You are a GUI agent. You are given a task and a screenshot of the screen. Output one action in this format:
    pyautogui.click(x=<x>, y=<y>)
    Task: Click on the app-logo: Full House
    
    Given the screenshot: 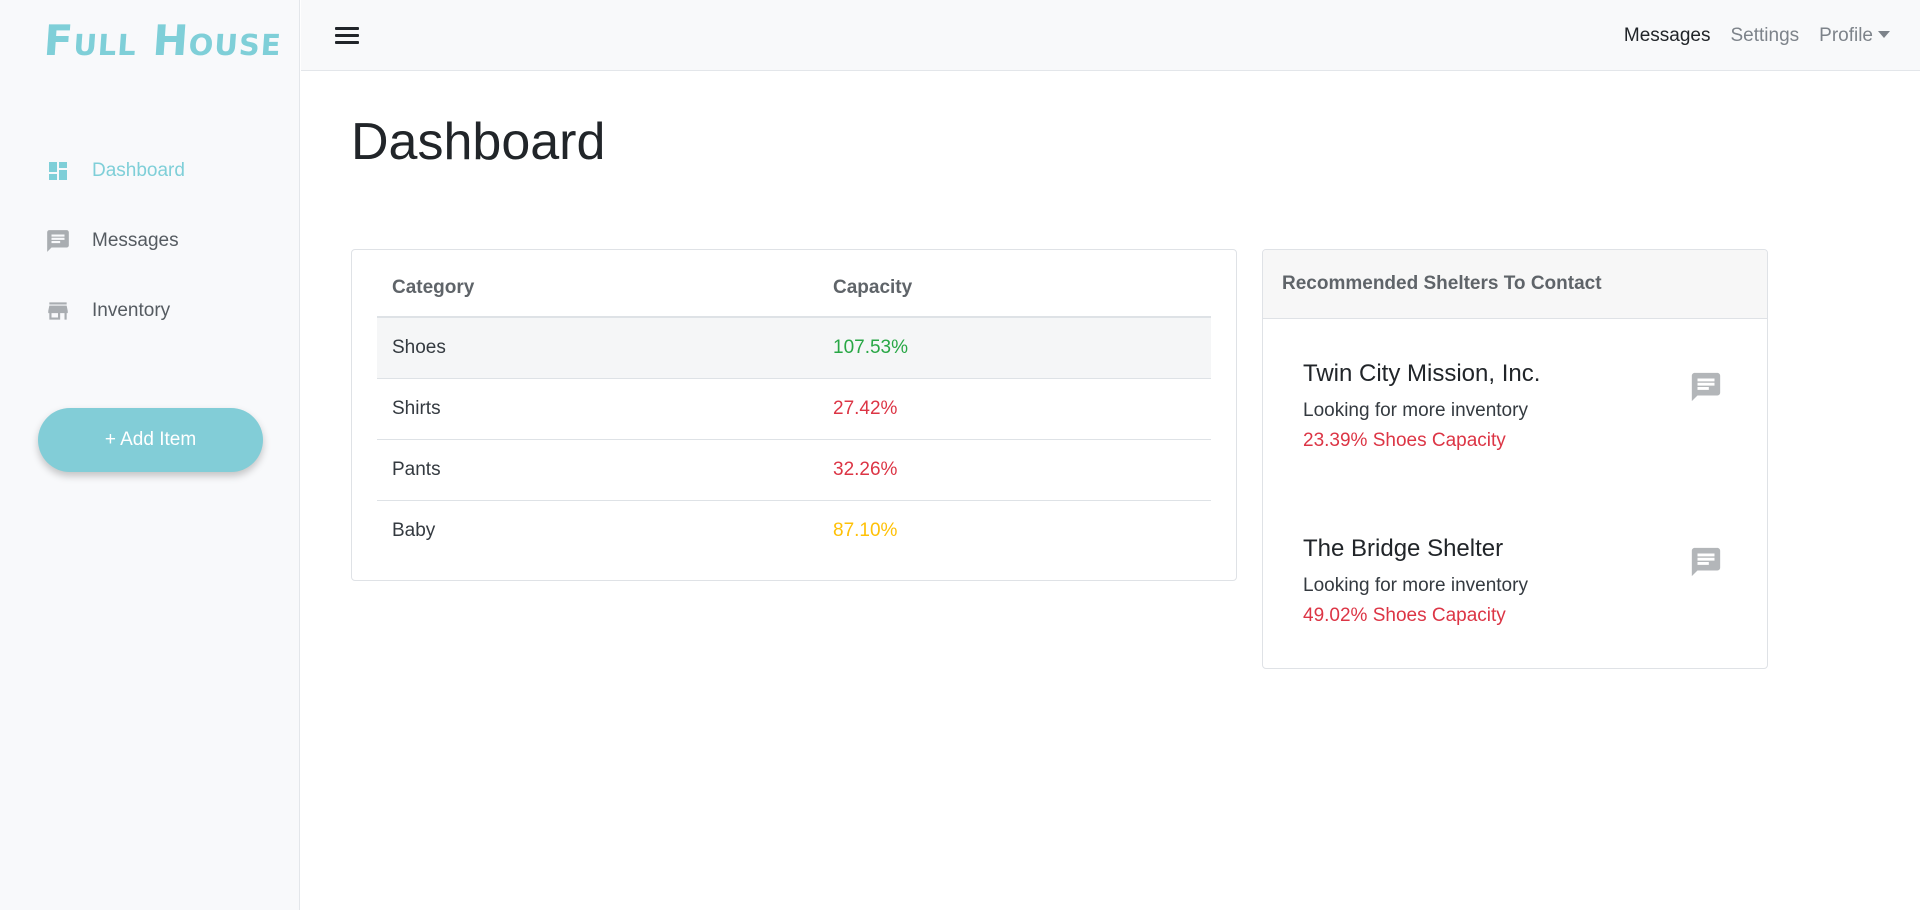 What is the action you would take?
    pyautogui.click(x=162, y=40)
    